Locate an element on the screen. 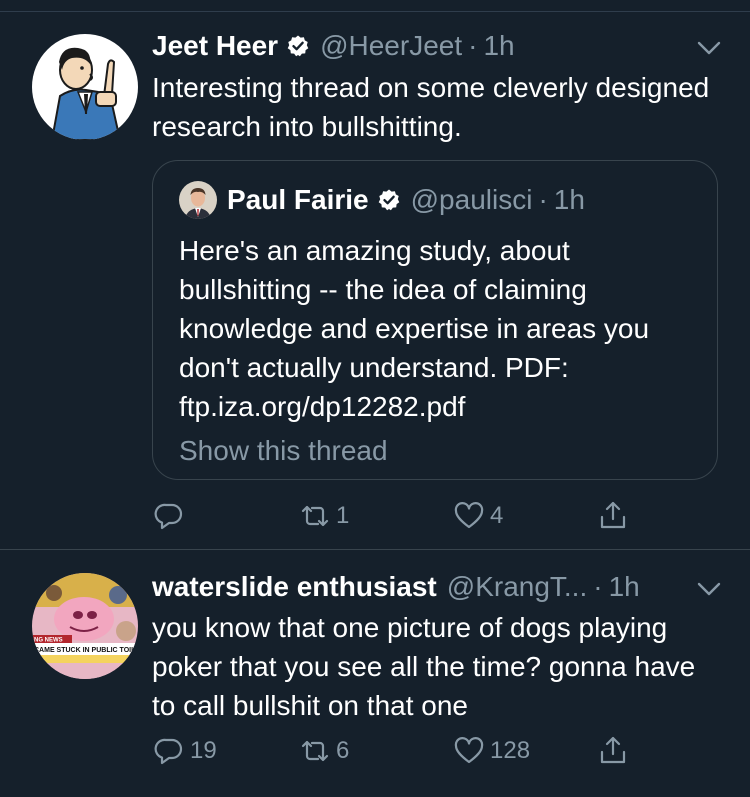 This screenshot has width=750, height=797. avatar: NG NEWS CAME STUCK IN PUBLIC TOIL is located at coordinates (85, 626).